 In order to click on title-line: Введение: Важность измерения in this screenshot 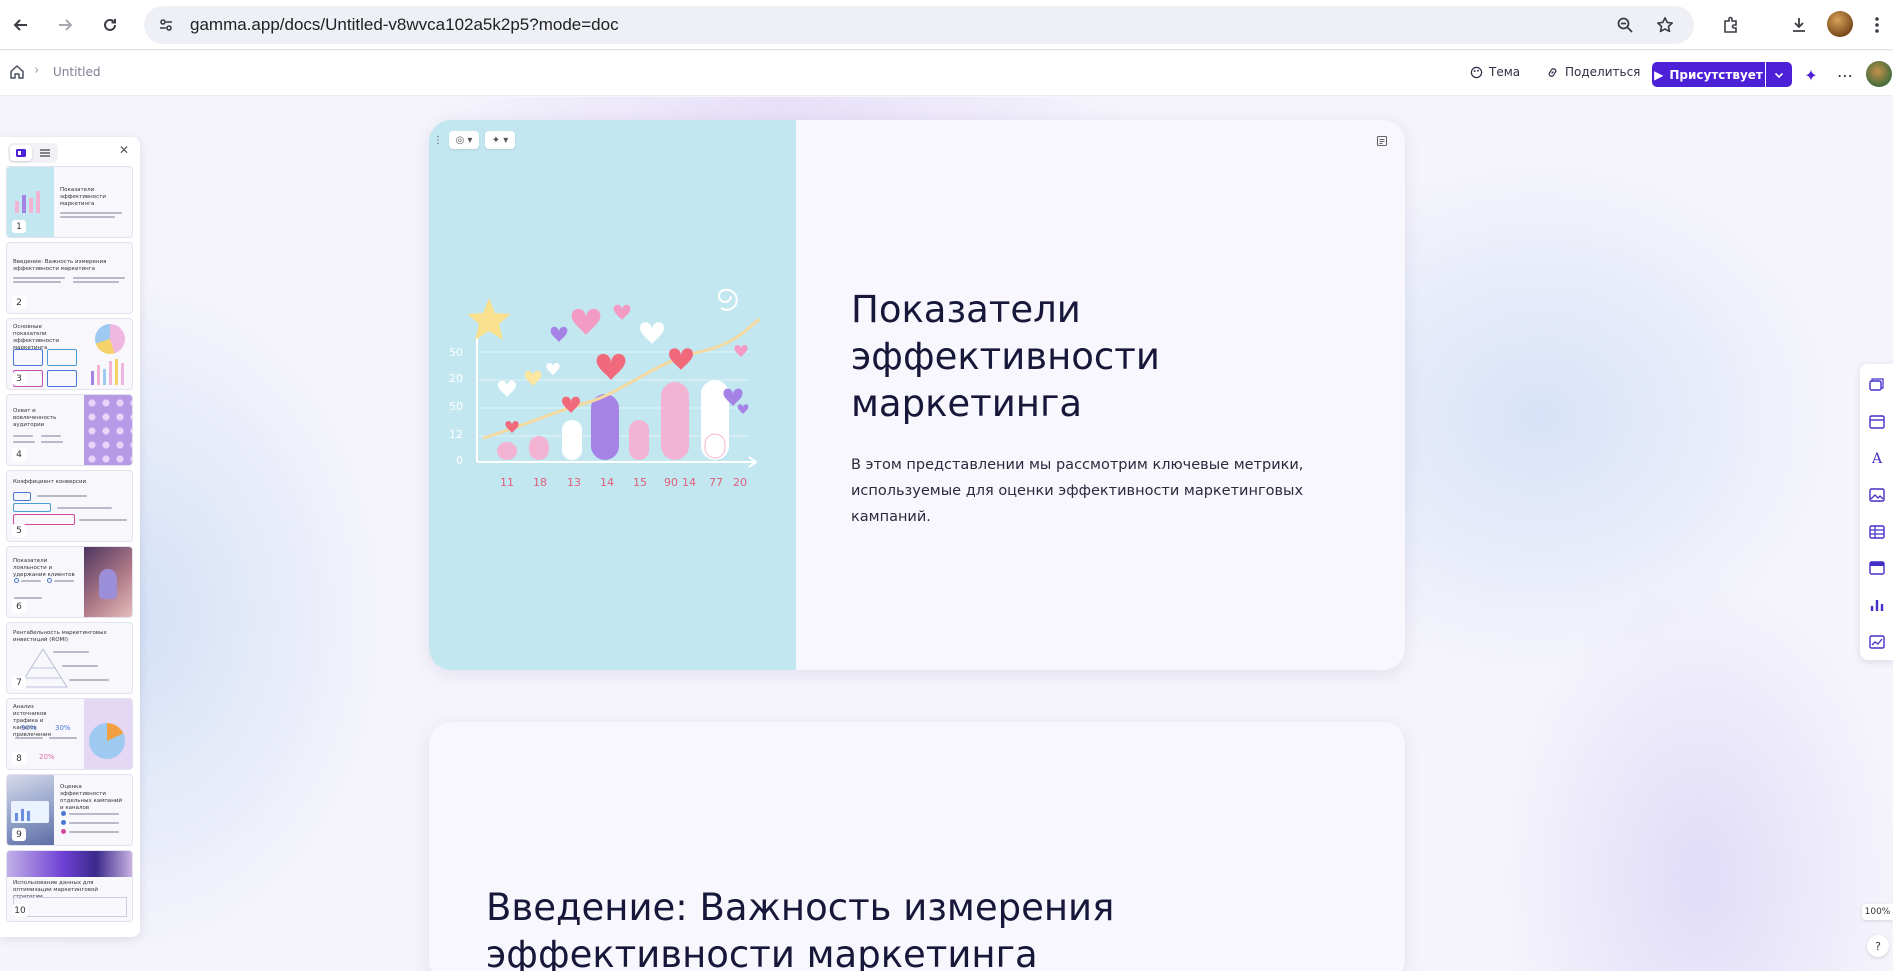, I will do `click(800, 907)`.